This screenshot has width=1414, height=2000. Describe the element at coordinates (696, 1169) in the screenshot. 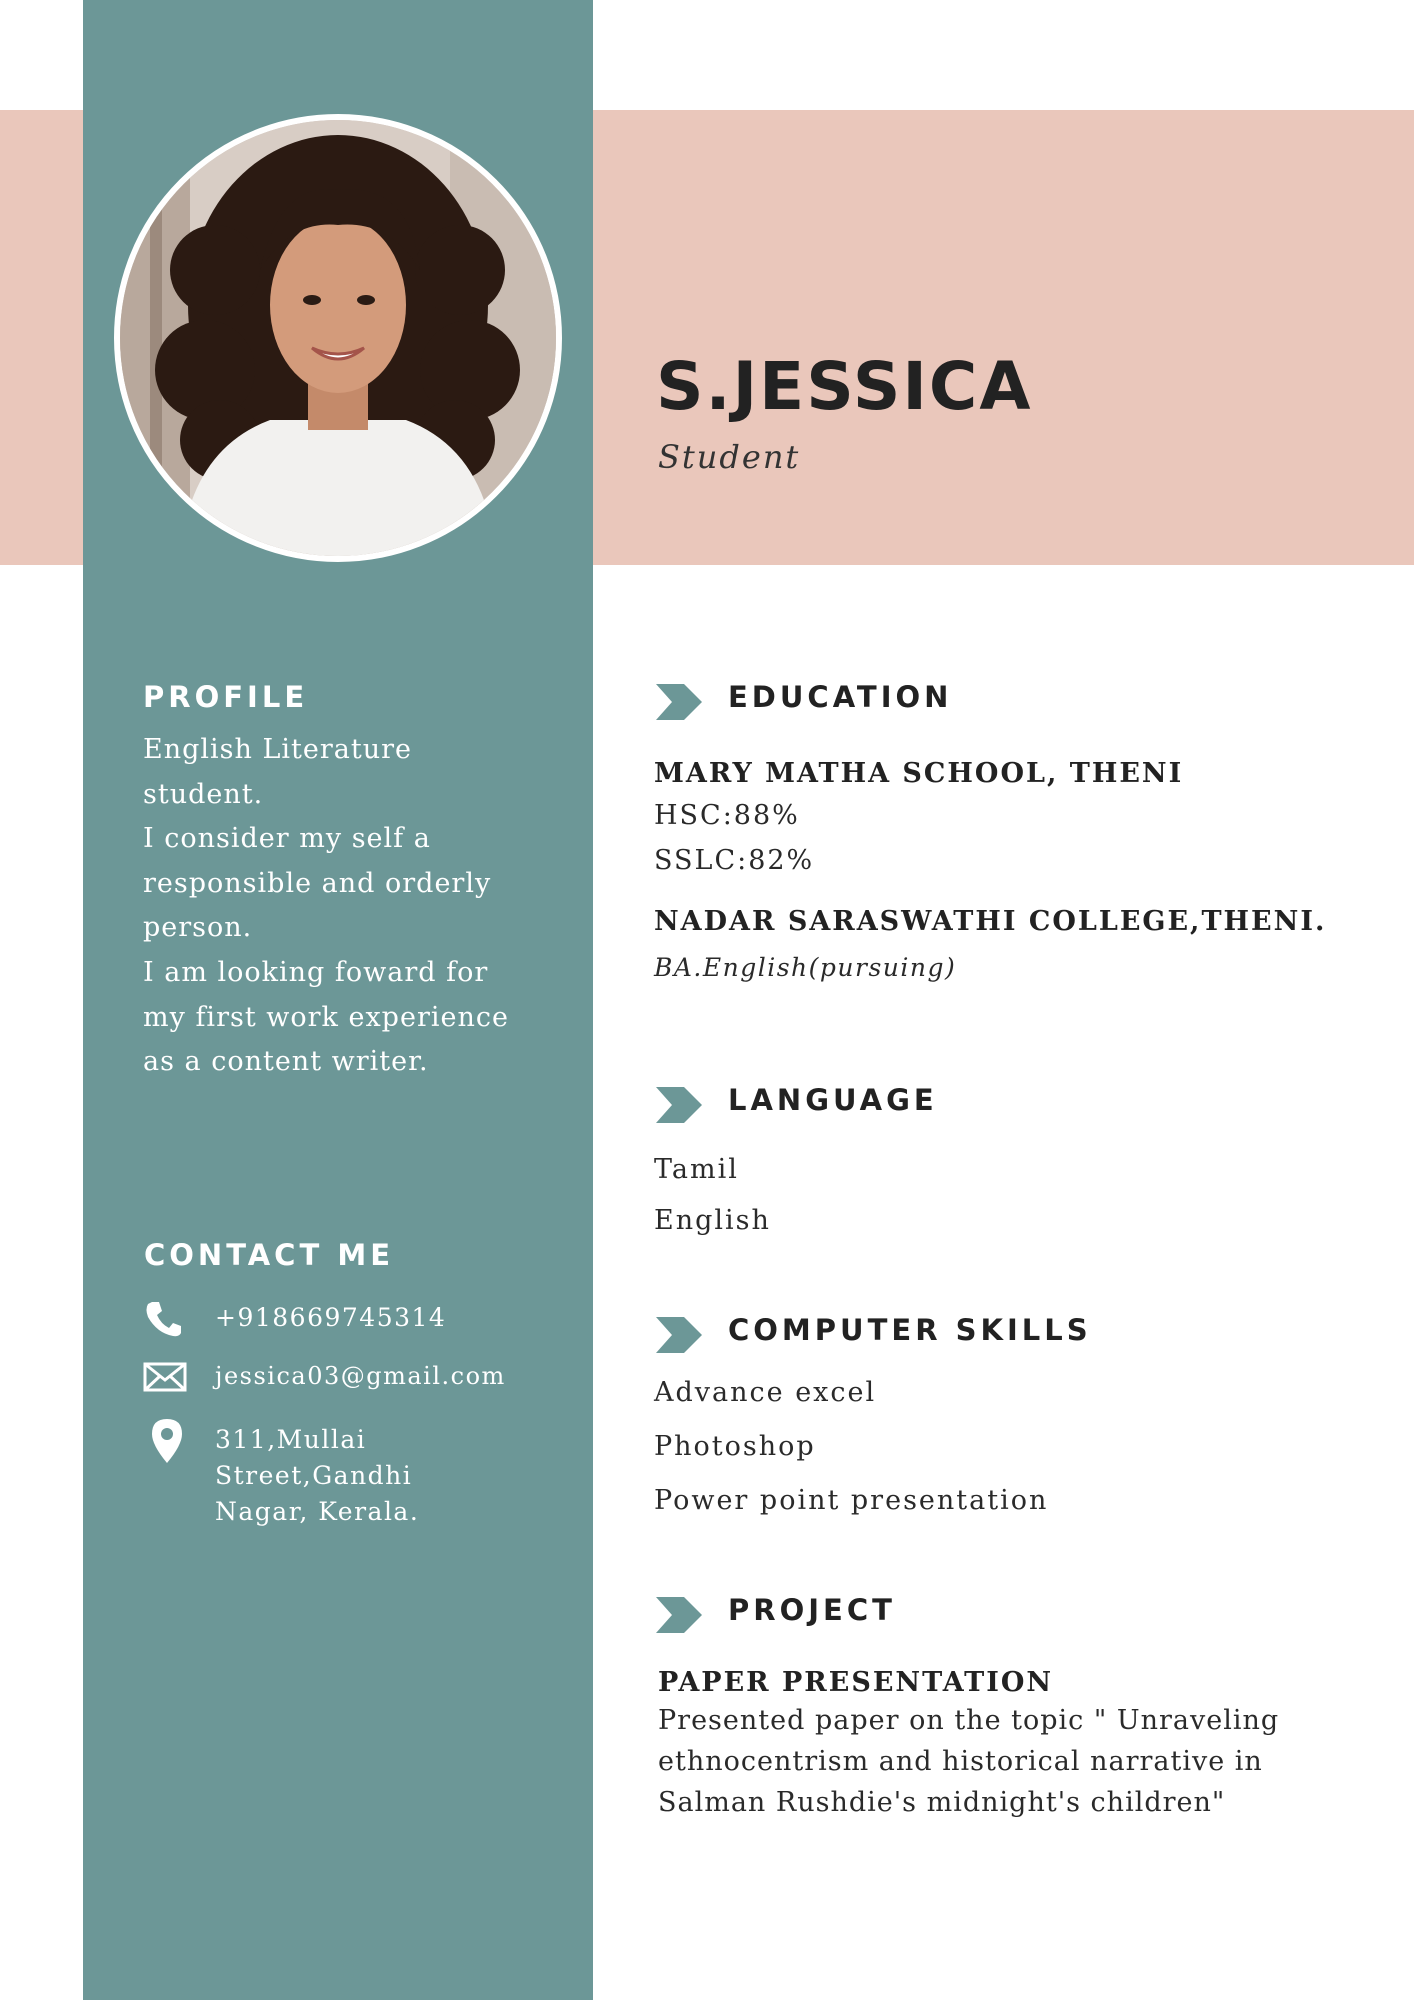

I see `language-item: Tamil` at that location.